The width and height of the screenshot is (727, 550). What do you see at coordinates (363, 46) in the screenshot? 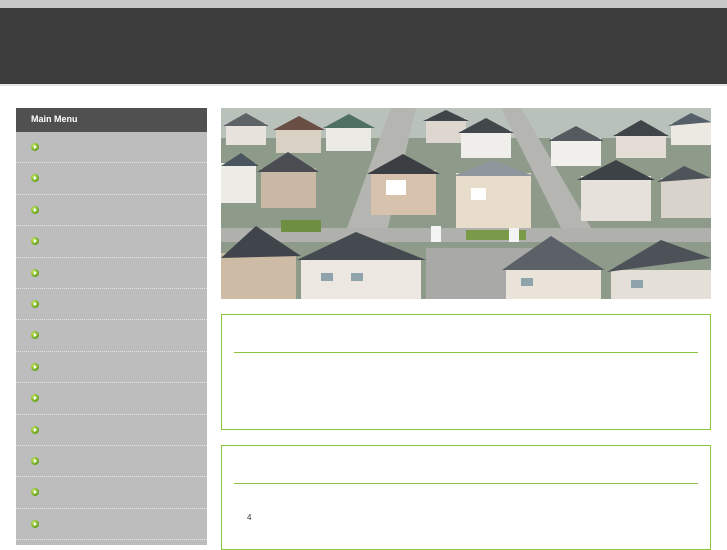
I see `site-header` at bounding box center [363, 46].